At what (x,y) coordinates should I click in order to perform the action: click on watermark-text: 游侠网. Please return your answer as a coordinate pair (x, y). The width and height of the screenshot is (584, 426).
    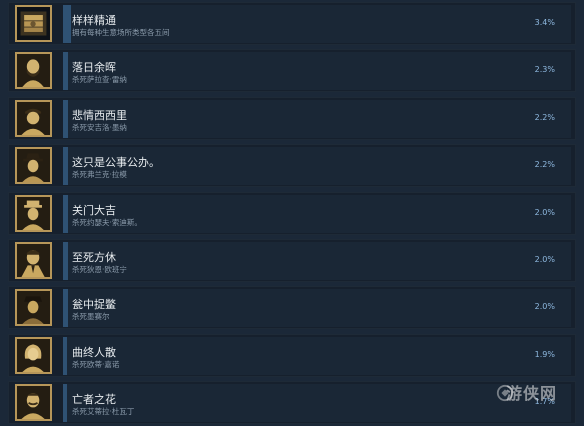
    Looking at the image, I should click on (532, 393).